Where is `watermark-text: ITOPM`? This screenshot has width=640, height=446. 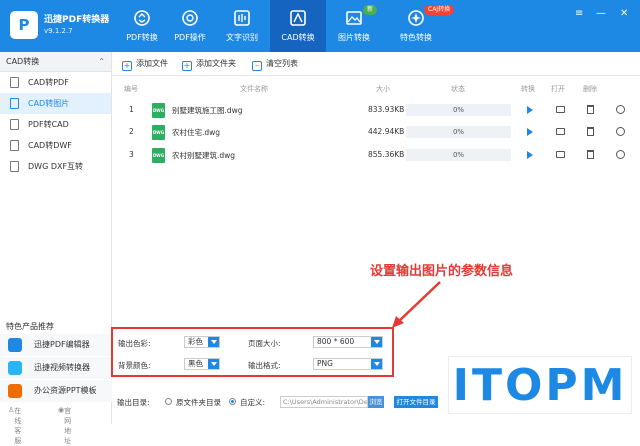
watermark-text: ITOPM is located at coordinates (540, 385).